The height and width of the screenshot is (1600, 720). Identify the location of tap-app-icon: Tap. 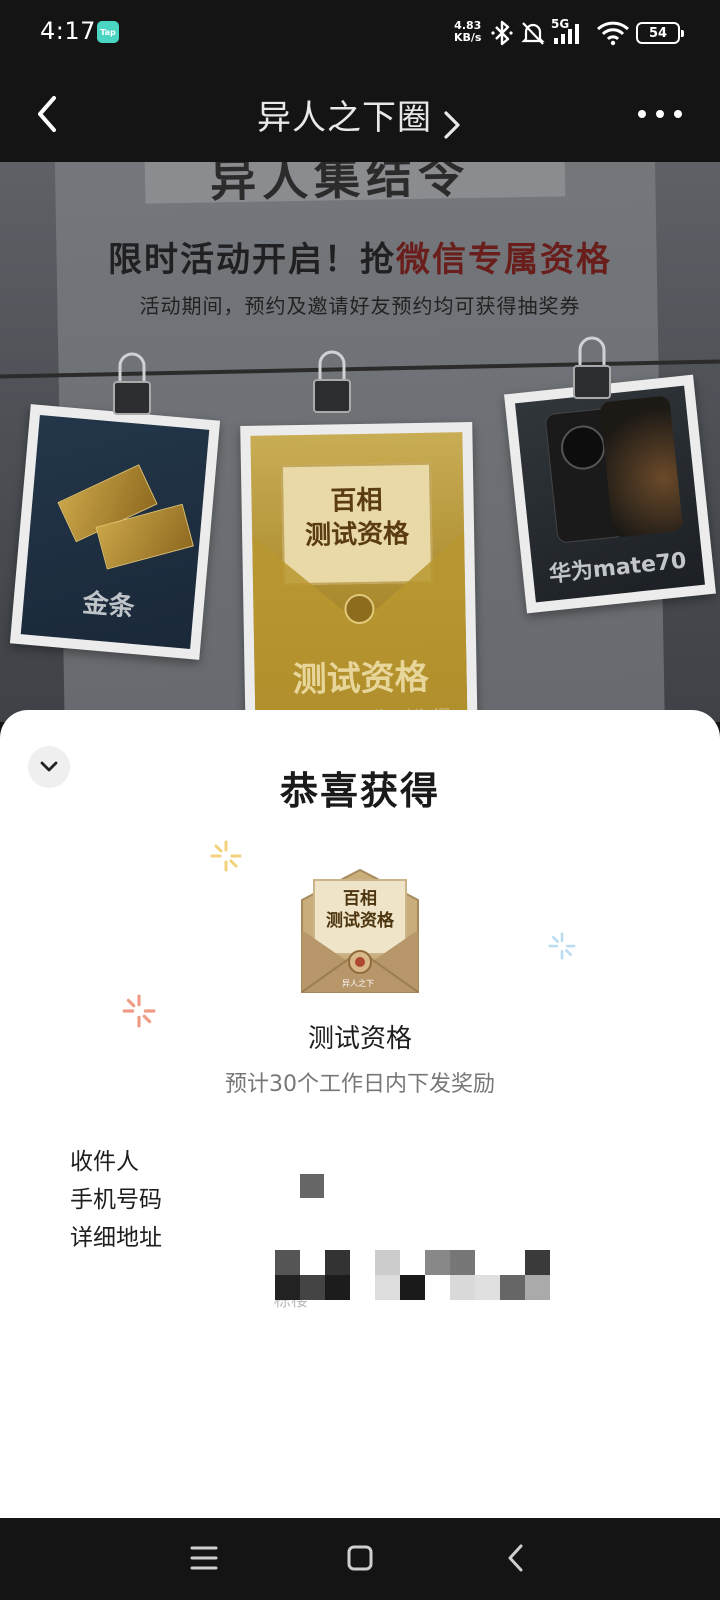
(108, 32).